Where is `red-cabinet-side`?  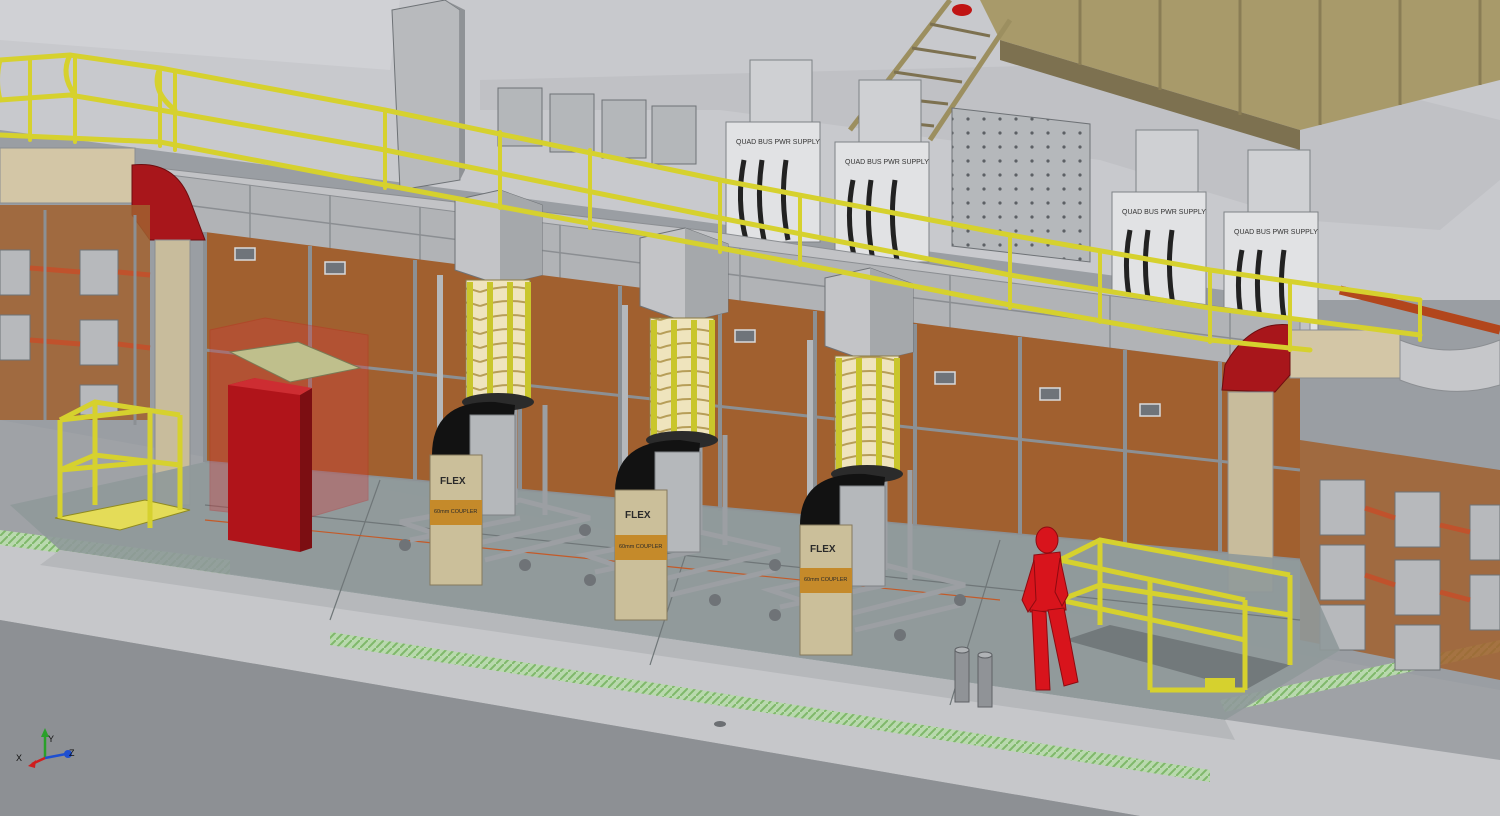
red-cabinet-side is located at coordinates (306, 470).